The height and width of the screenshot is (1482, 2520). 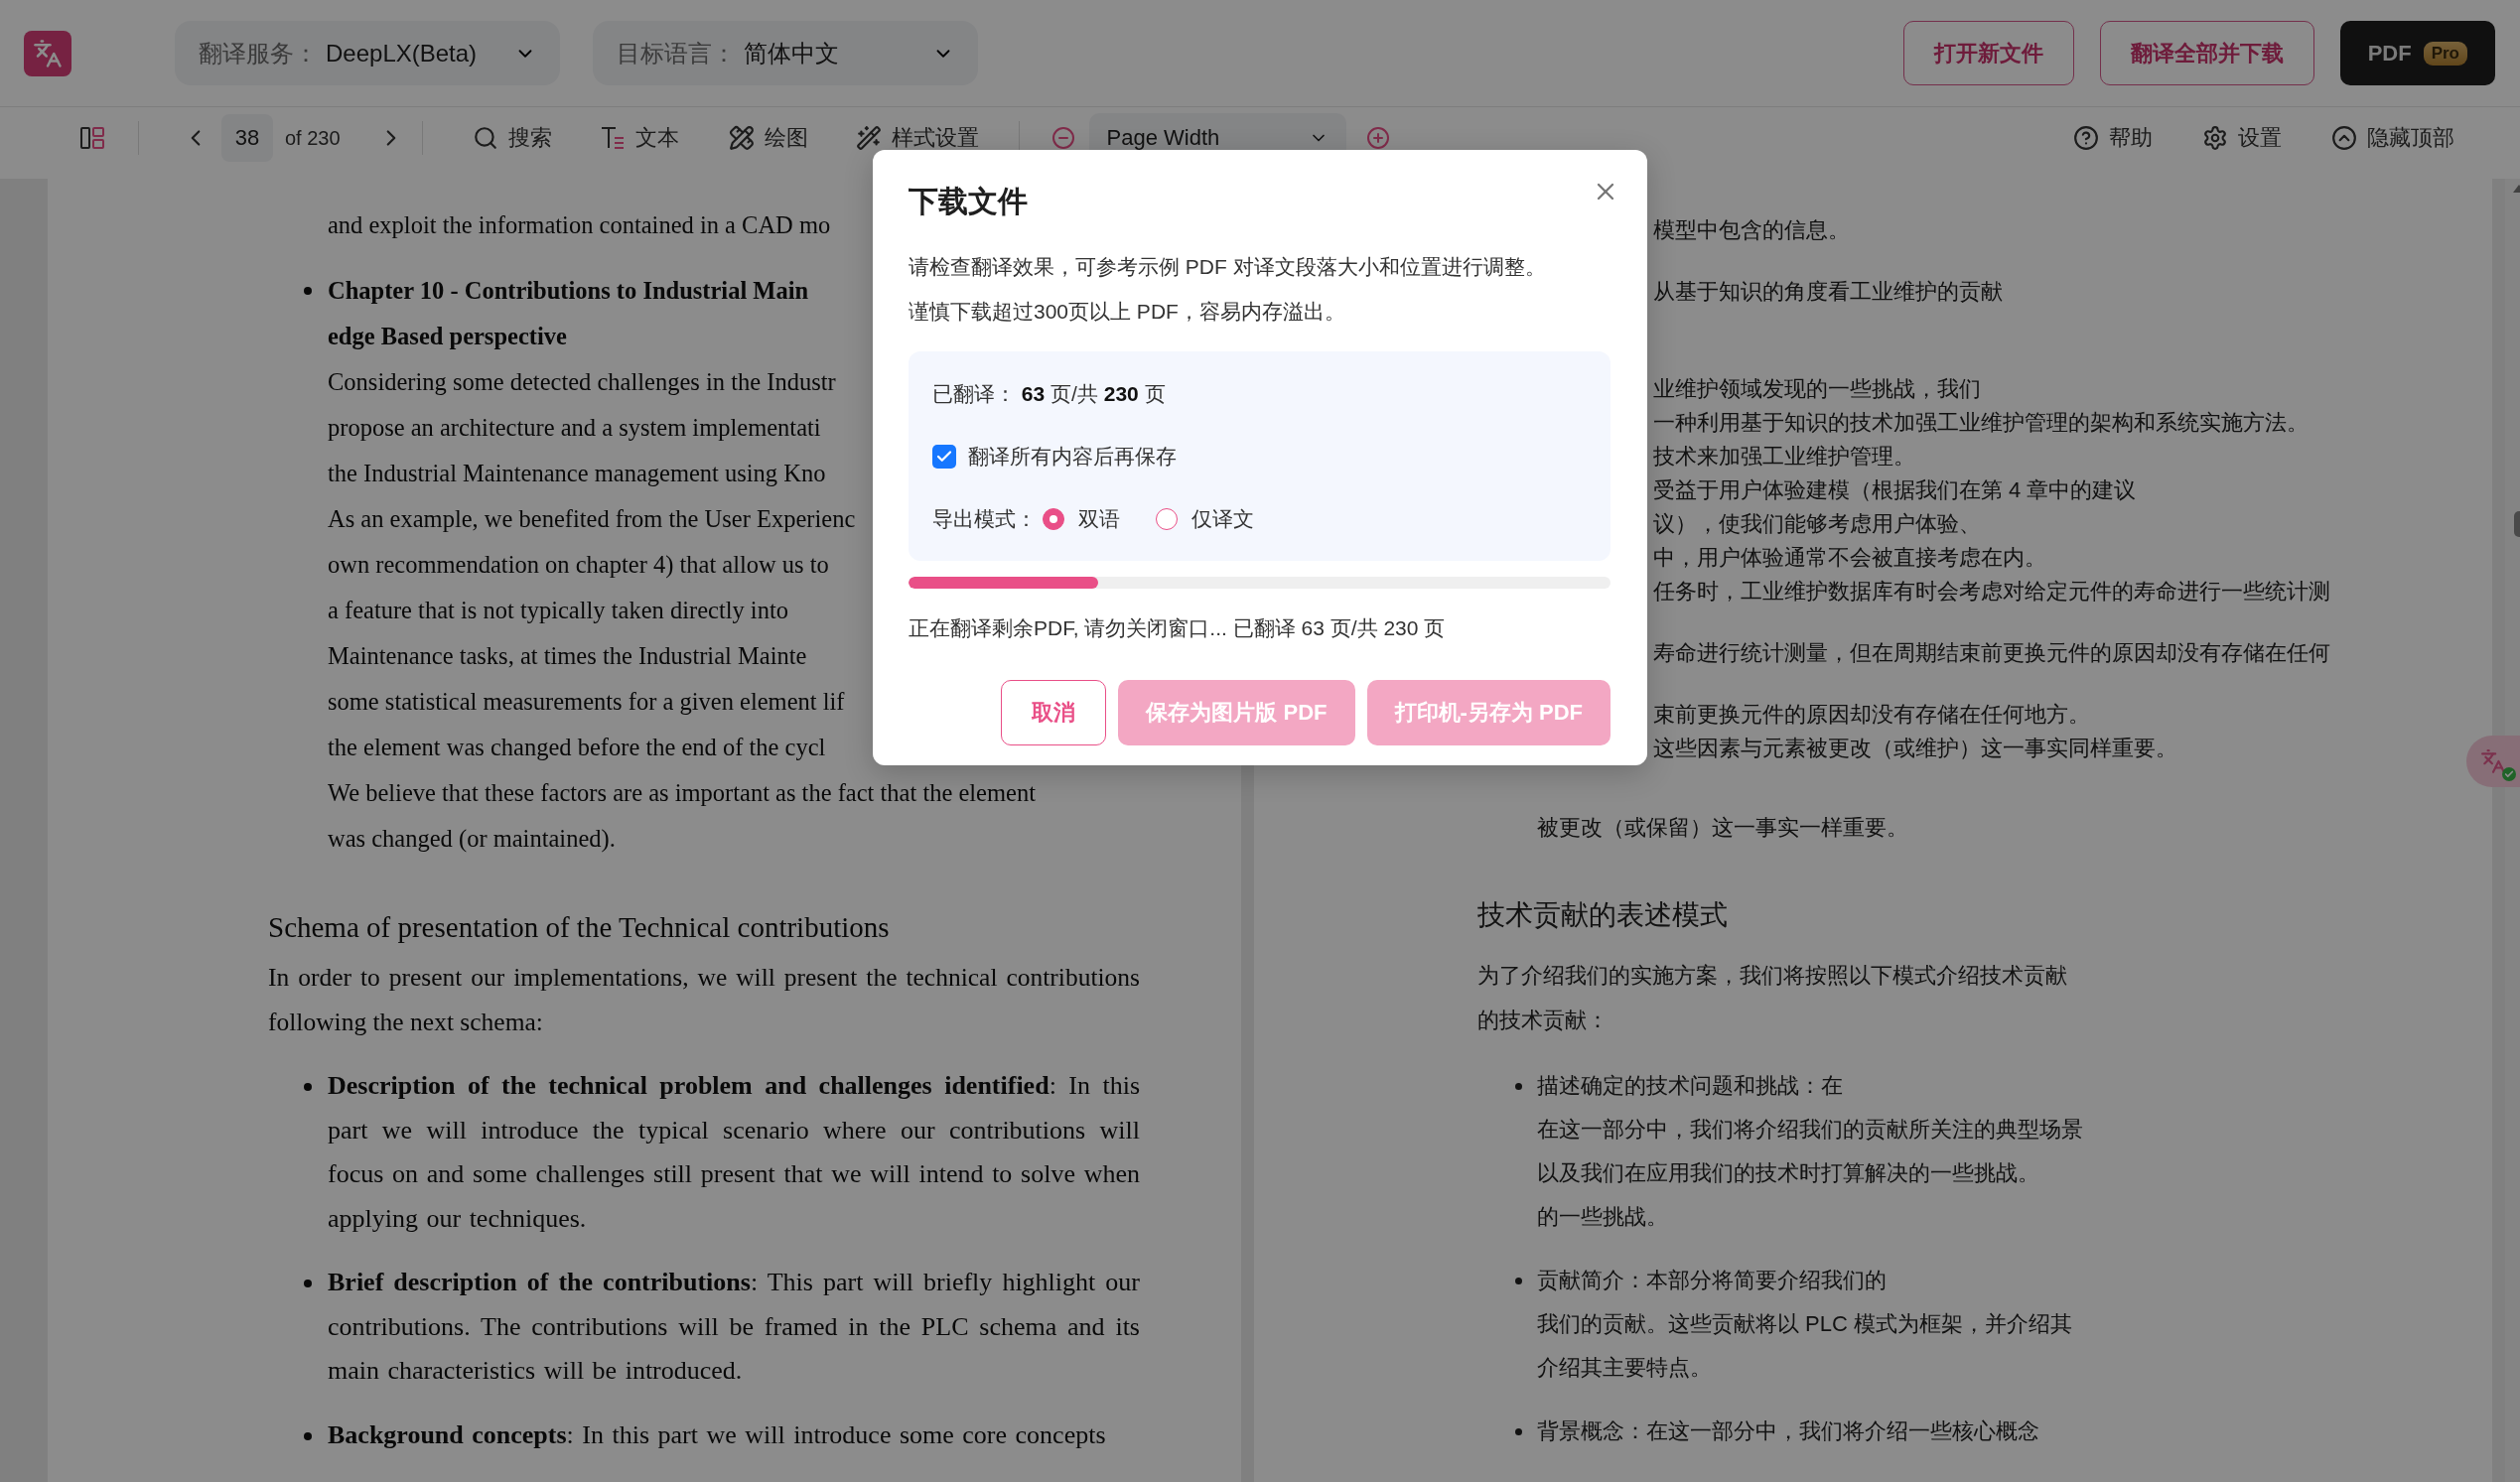 I want to click on zoom-out-button, so click(x=1062, y=138).